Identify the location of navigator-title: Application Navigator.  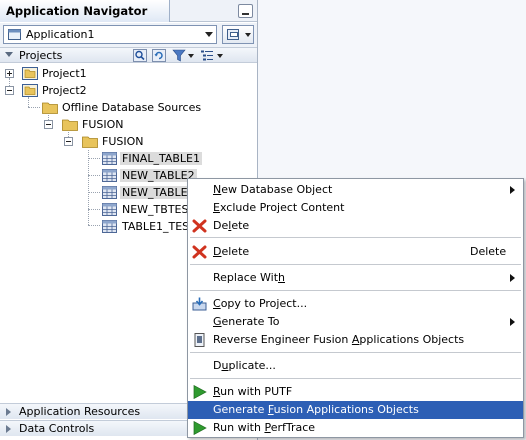
(85, 11).